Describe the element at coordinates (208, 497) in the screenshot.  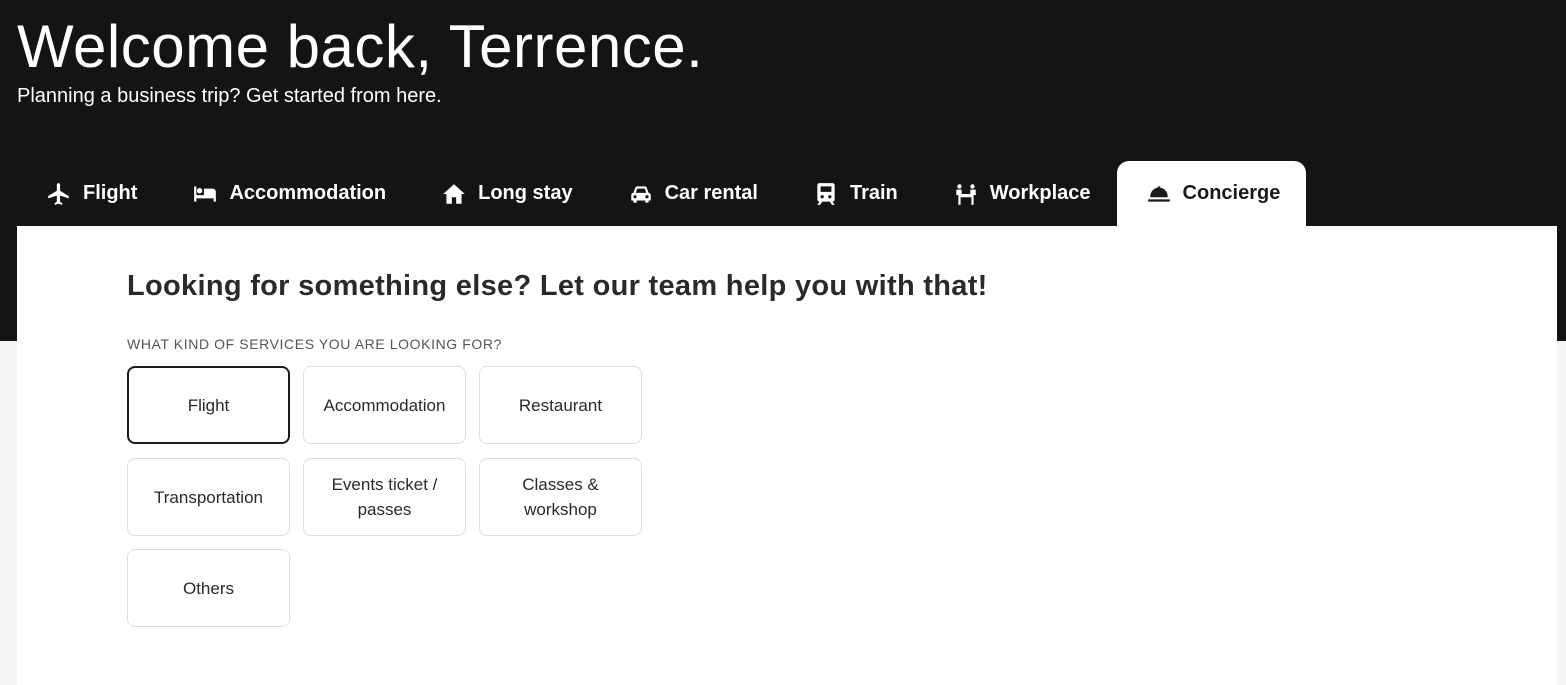
I see `service-option-transportation: Transportation` at that location.